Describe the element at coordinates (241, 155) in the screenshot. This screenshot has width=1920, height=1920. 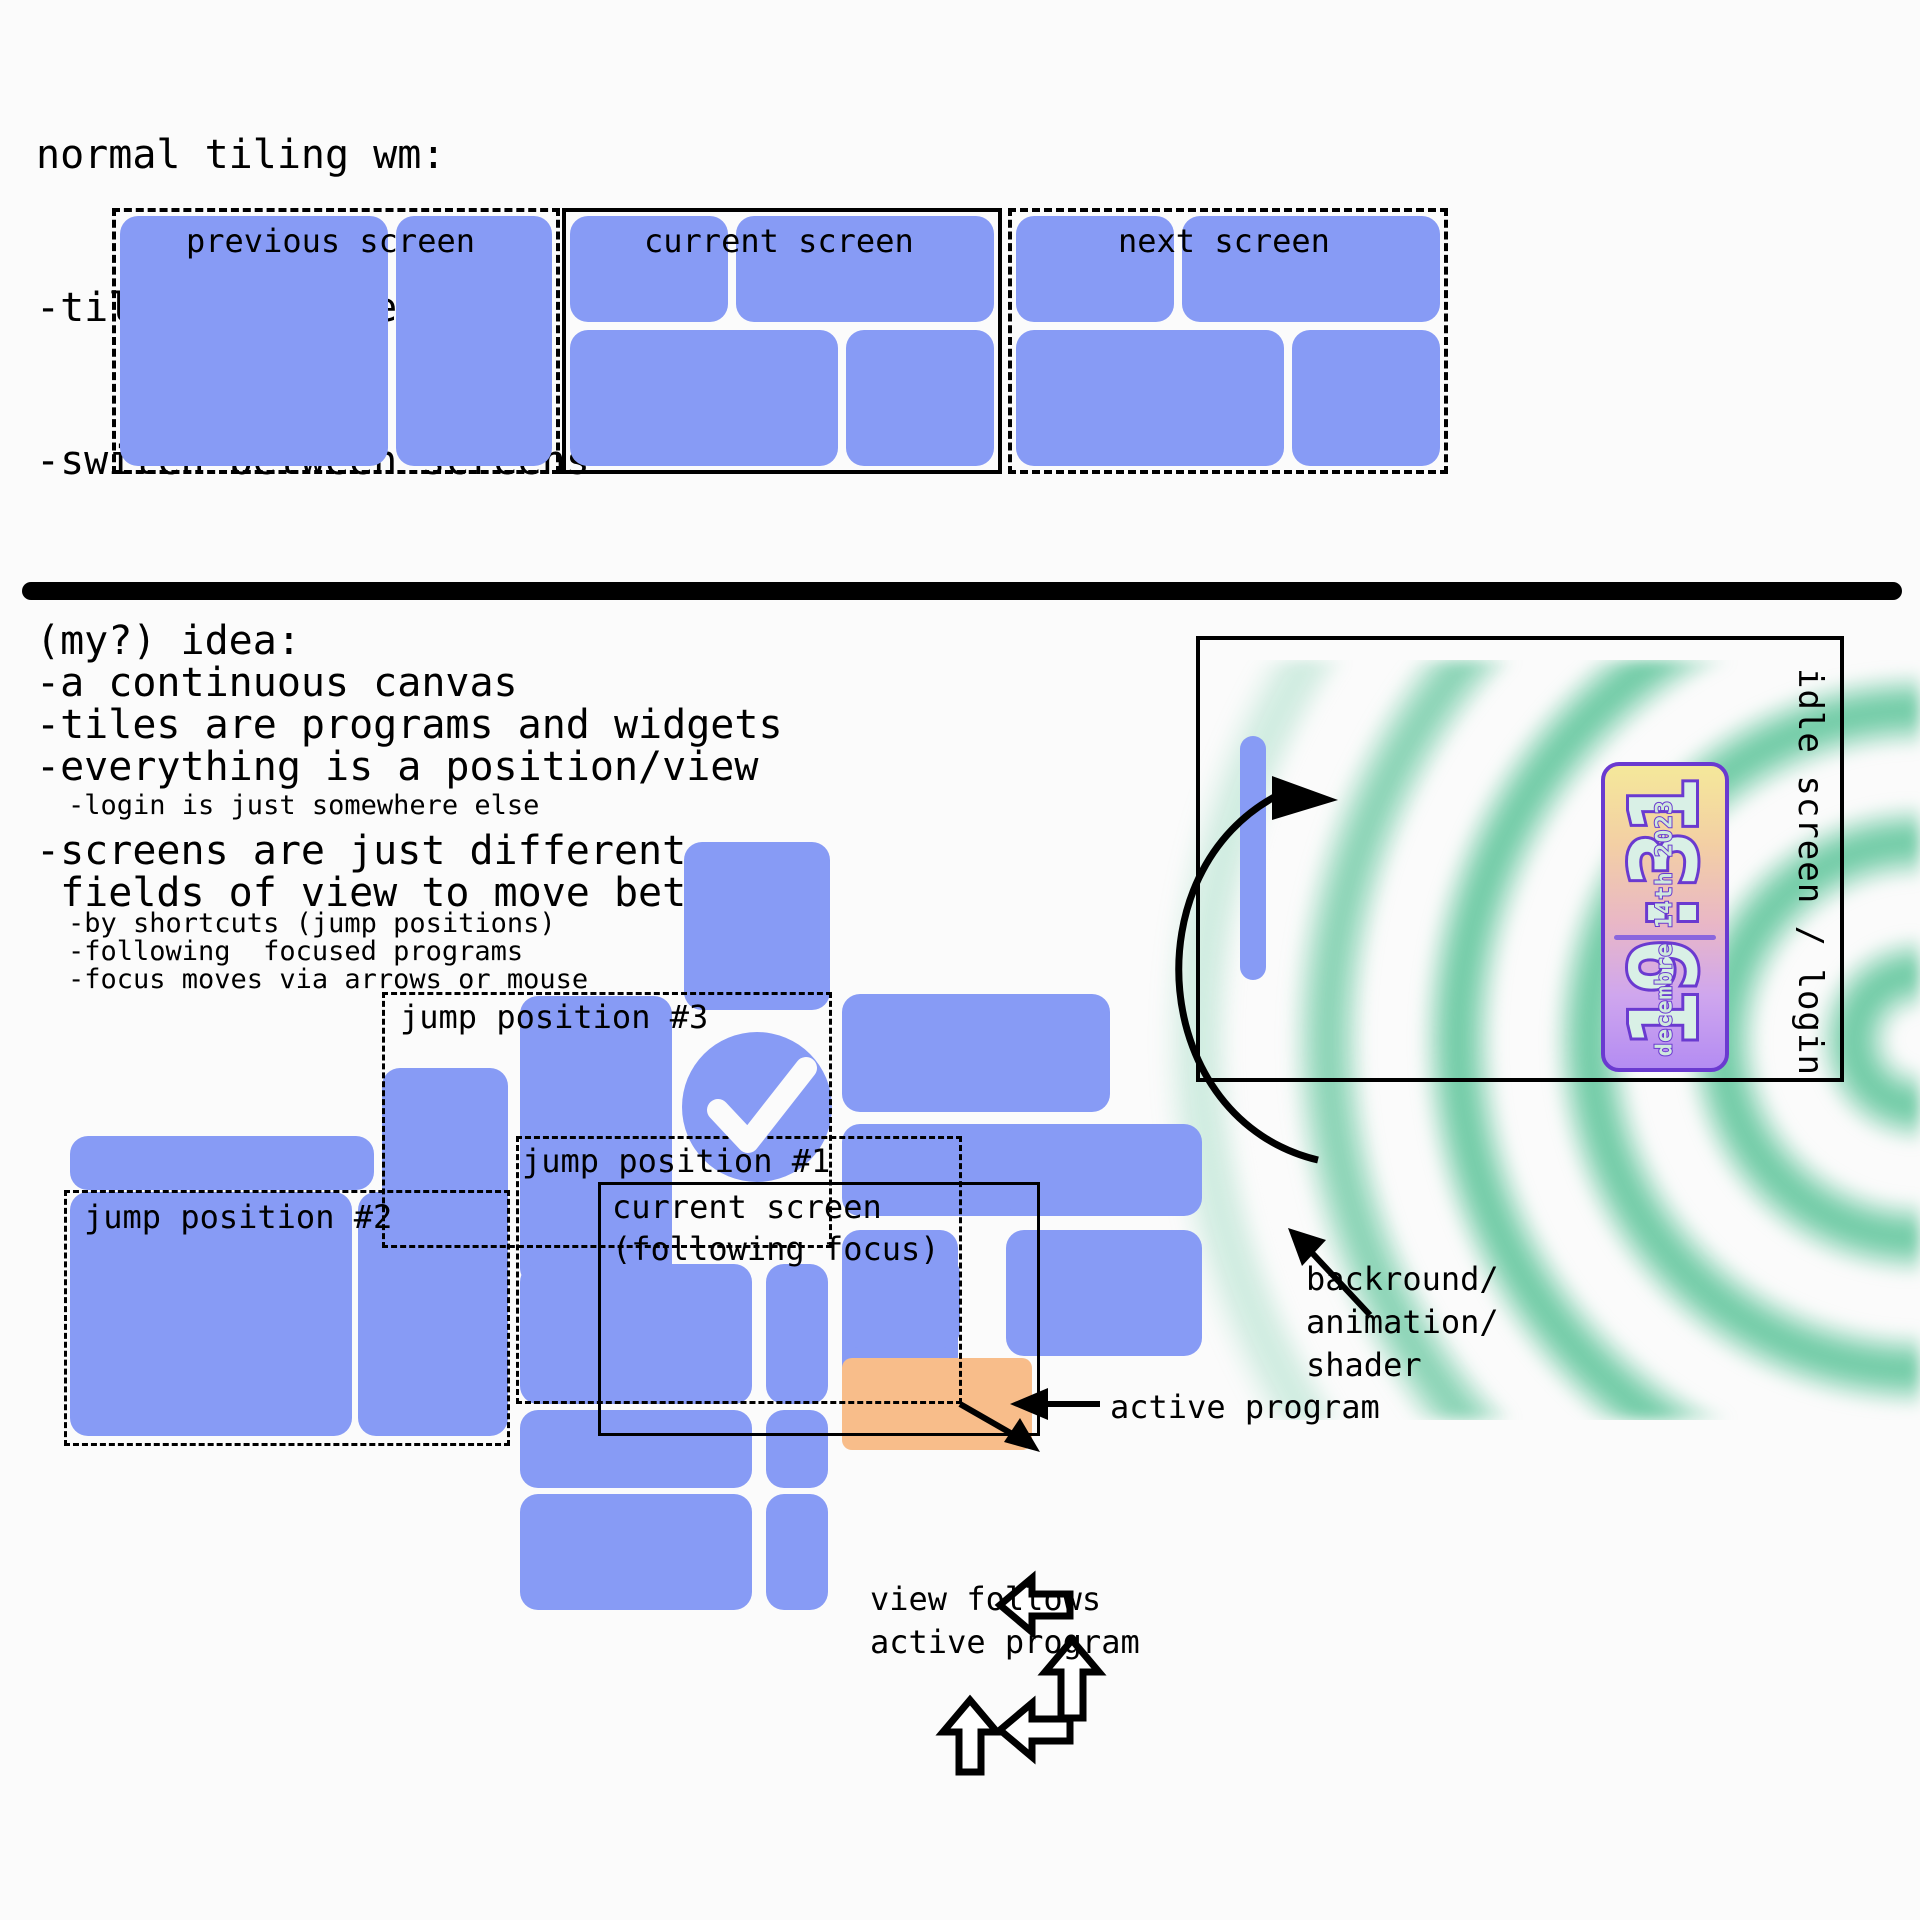
I see `top-heading-line-0: normal tiling wm:` at that location.